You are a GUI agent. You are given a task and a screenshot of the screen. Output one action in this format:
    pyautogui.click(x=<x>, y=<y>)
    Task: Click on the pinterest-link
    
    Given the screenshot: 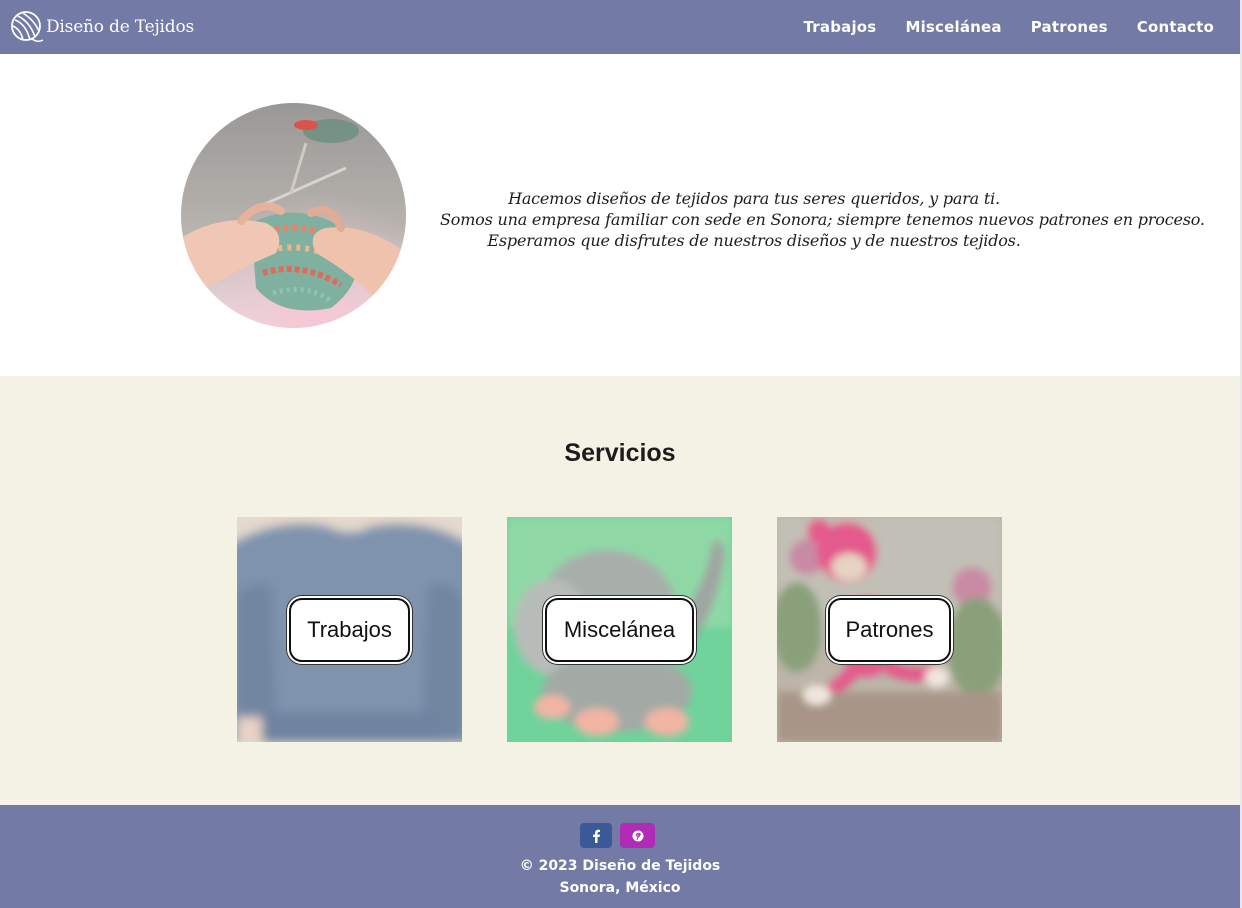 What is the action you would take?
    pyautogui.click(x=637, y=835)
    